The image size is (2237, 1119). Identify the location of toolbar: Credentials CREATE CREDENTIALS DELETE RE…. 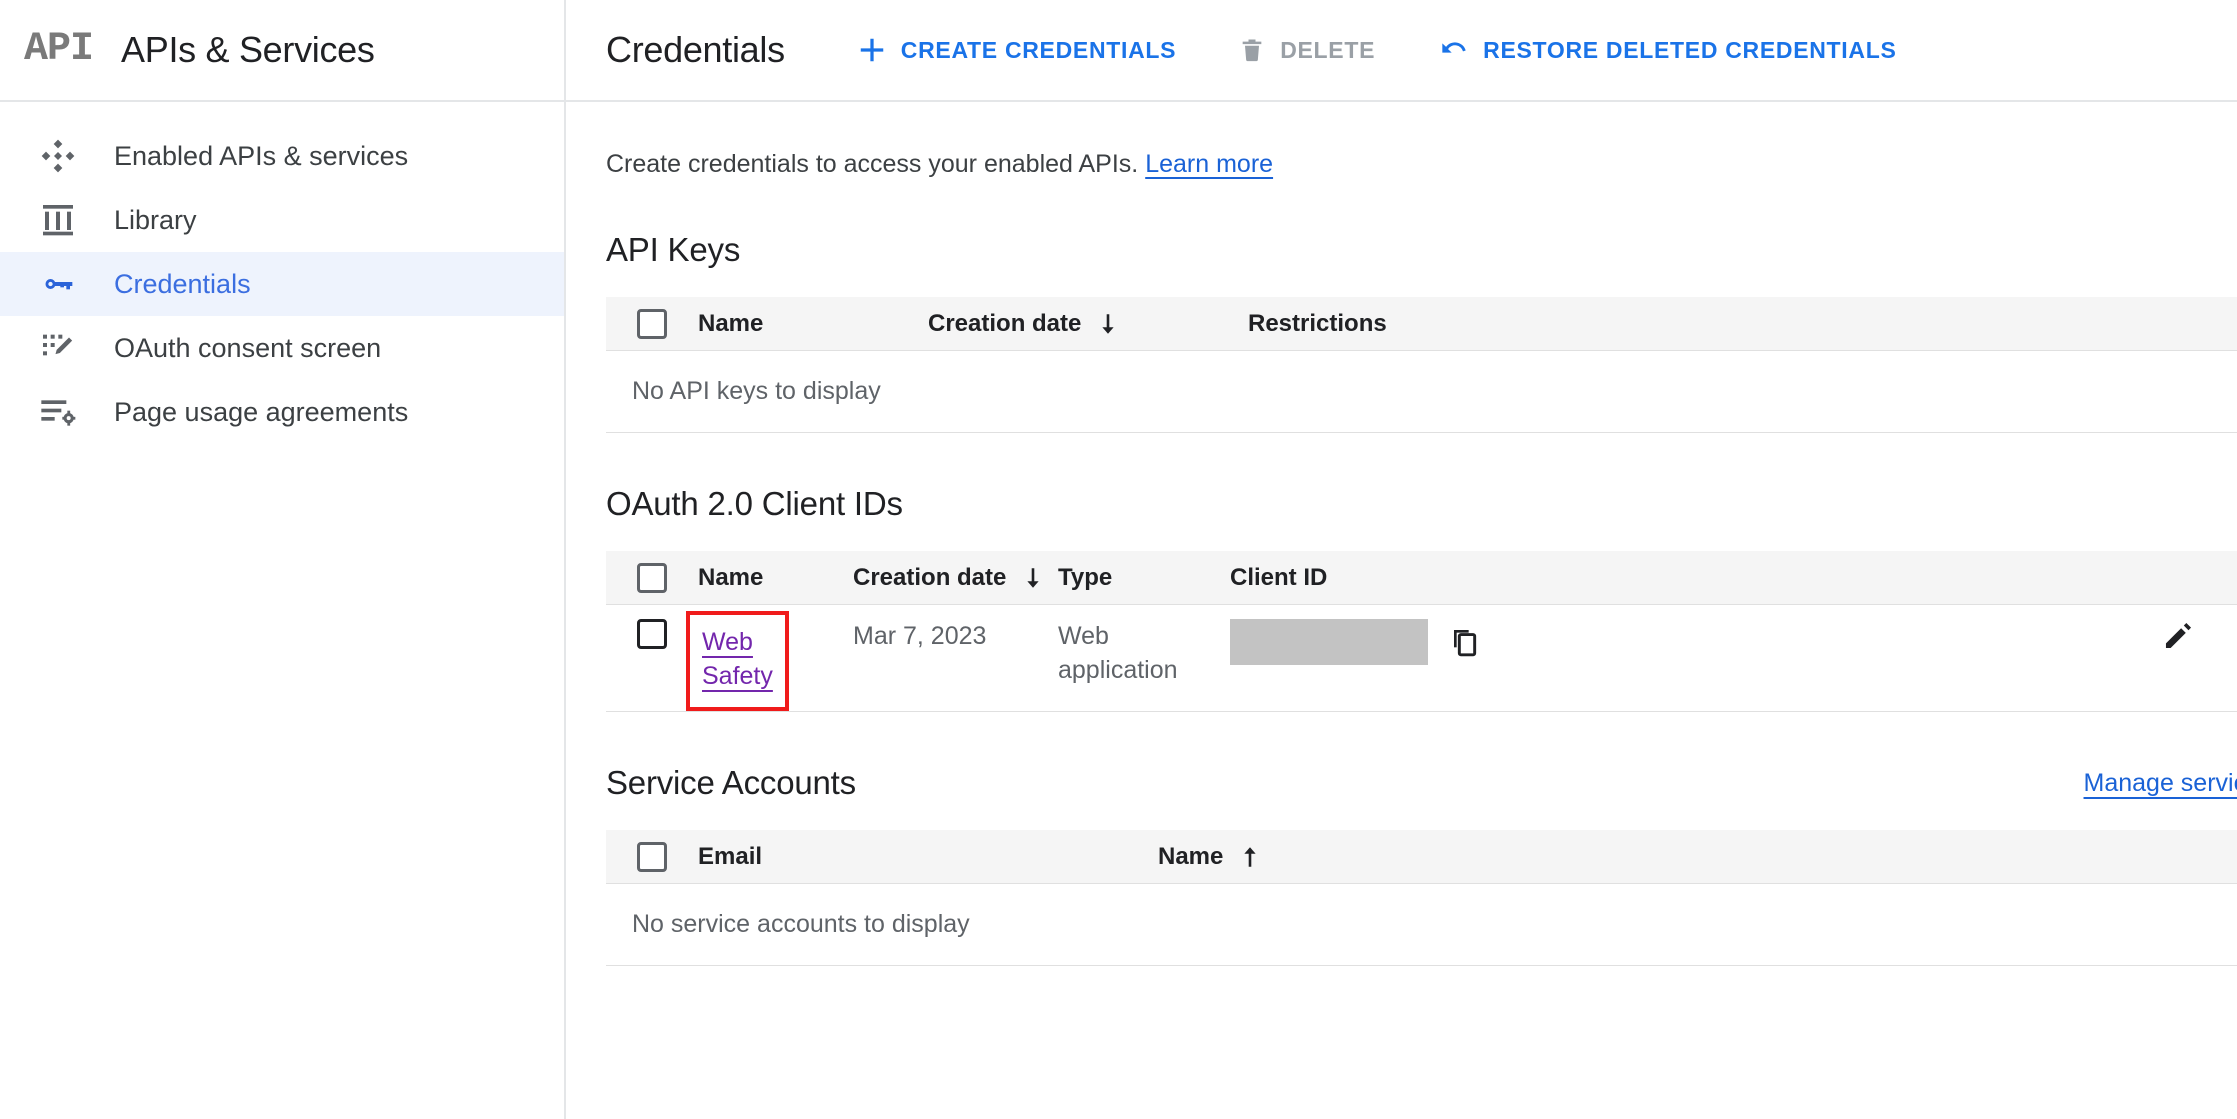
(1401, 51).